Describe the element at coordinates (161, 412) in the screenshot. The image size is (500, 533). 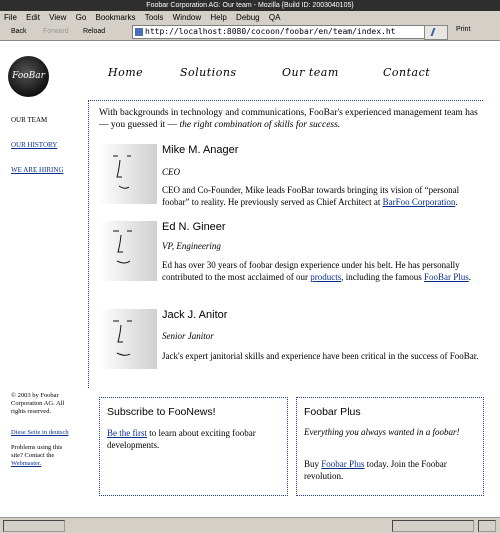
I see `newsletter-title: Subscribe to FooNews!` at that location.